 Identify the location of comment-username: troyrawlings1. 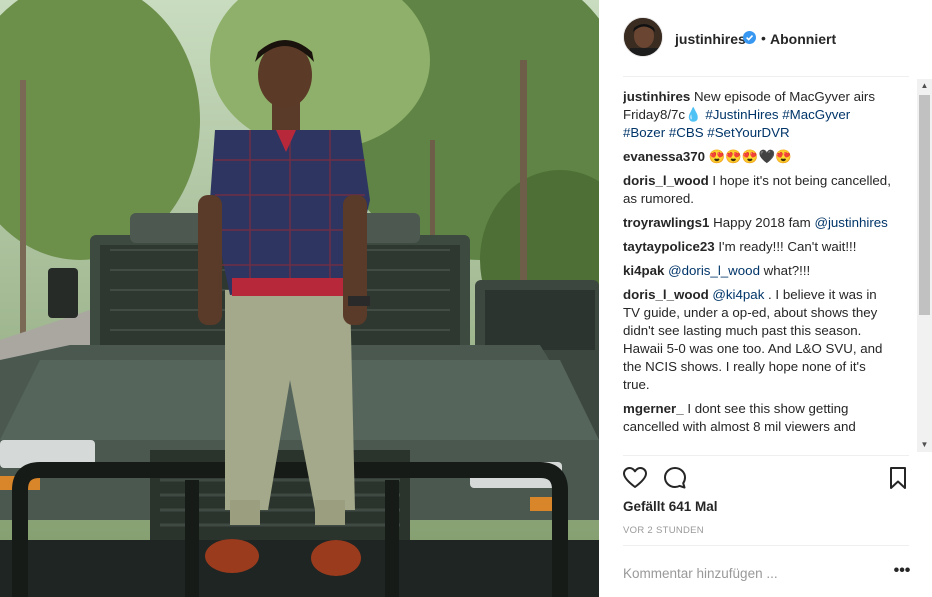
(666, 222).